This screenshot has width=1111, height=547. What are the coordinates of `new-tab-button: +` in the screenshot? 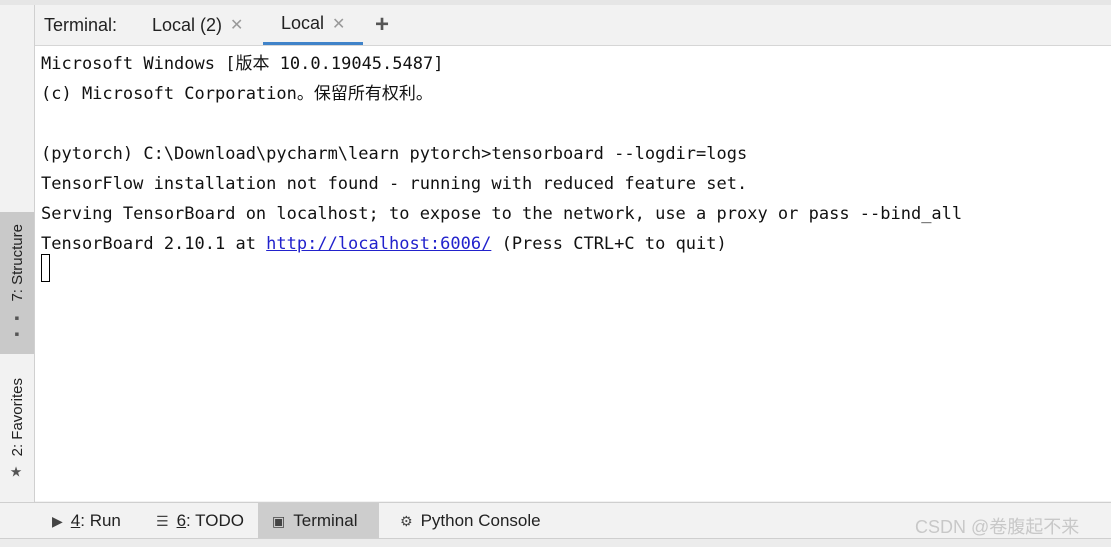 It's located at (382, 25).